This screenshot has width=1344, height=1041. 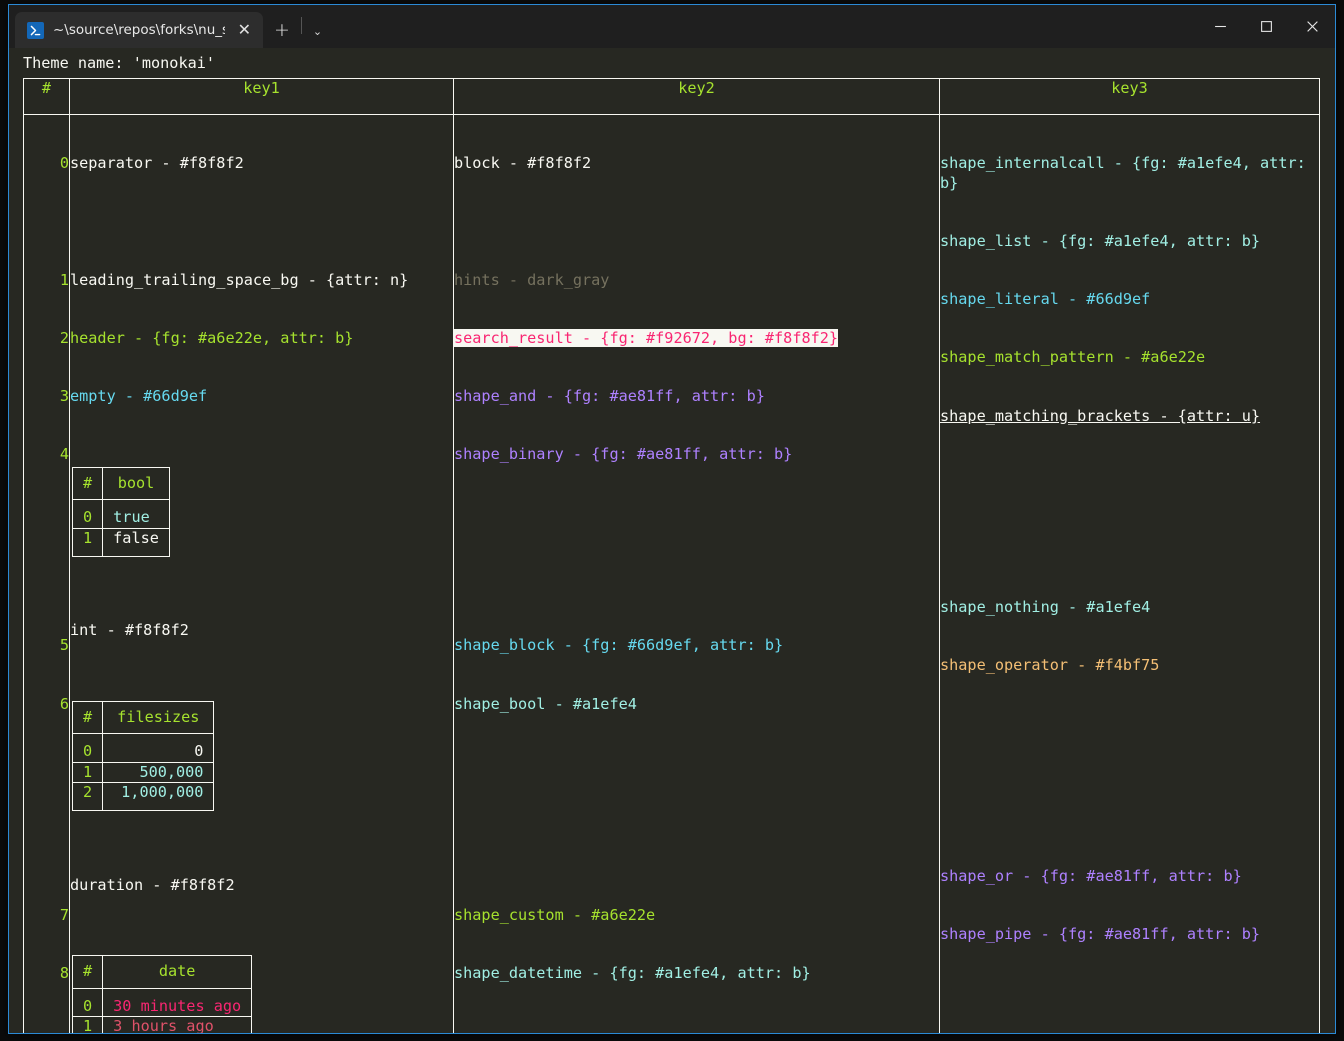 What do you see at coordinates (64, 972) in the screenshot?
I see `row-index: 8` at bounding box center [64, 972].